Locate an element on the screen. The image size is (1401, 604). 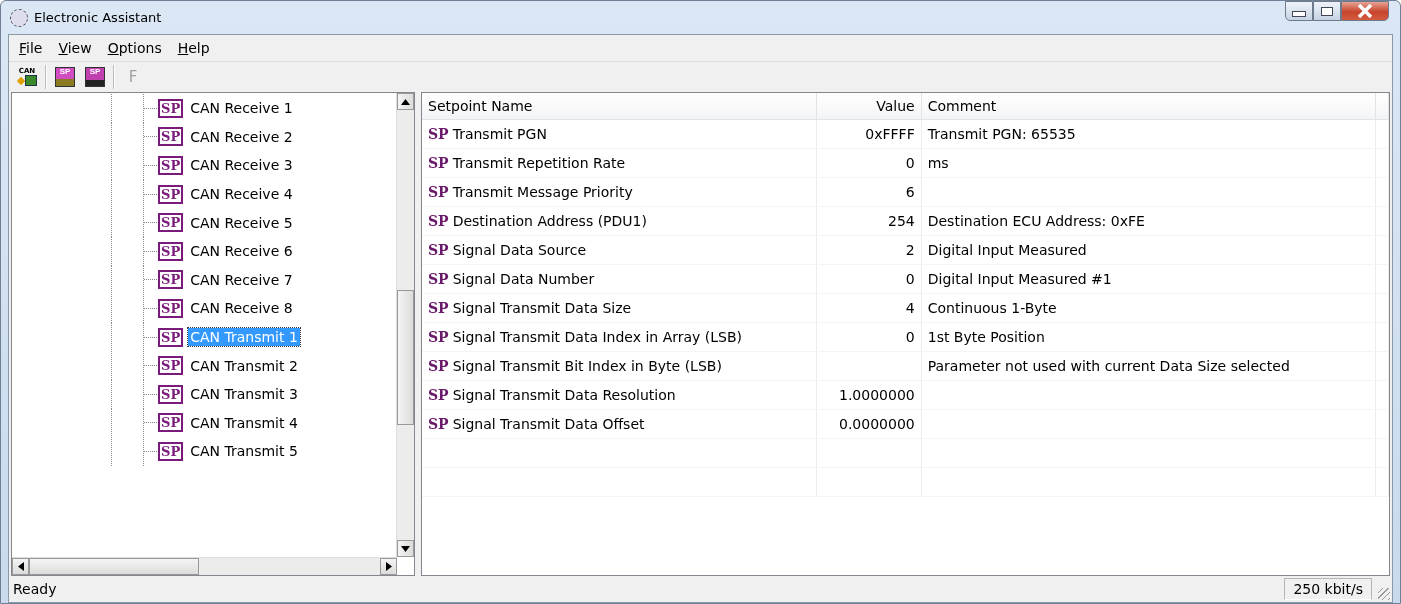
table-cell: 0.0000000 is located at coordinates (877, 424).